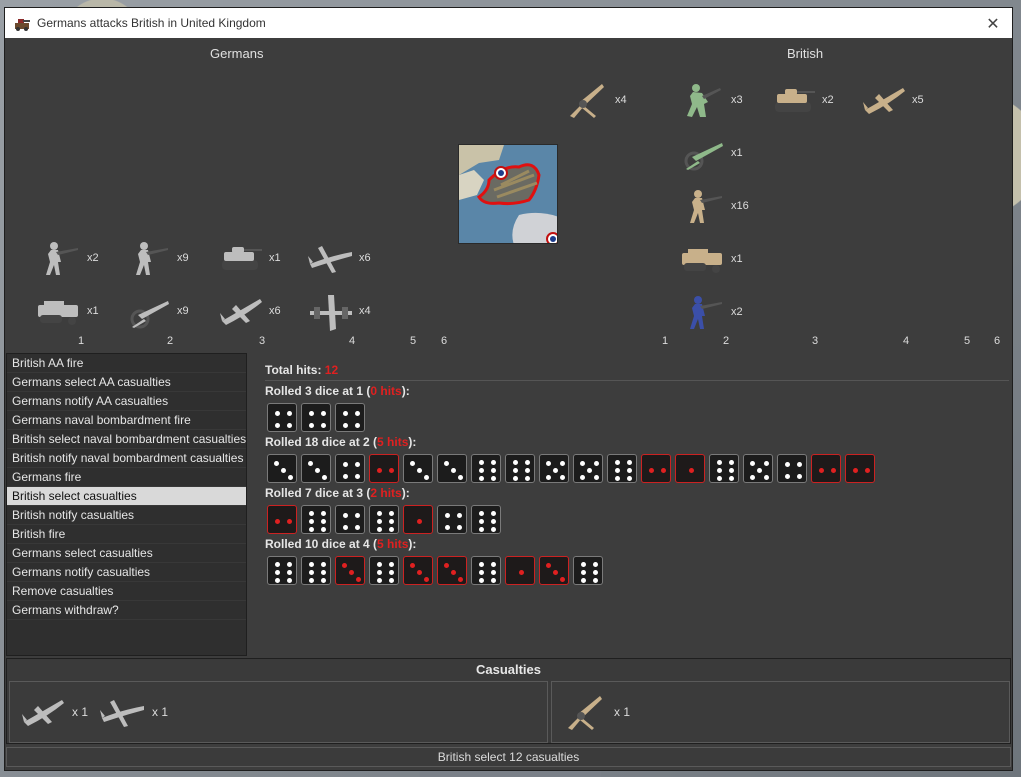 This screenshot has width=1021, height=777. What do you see at coordinates (638, 519) in the screenshot?
I see `dice-row` at bounding box center [638, 519].